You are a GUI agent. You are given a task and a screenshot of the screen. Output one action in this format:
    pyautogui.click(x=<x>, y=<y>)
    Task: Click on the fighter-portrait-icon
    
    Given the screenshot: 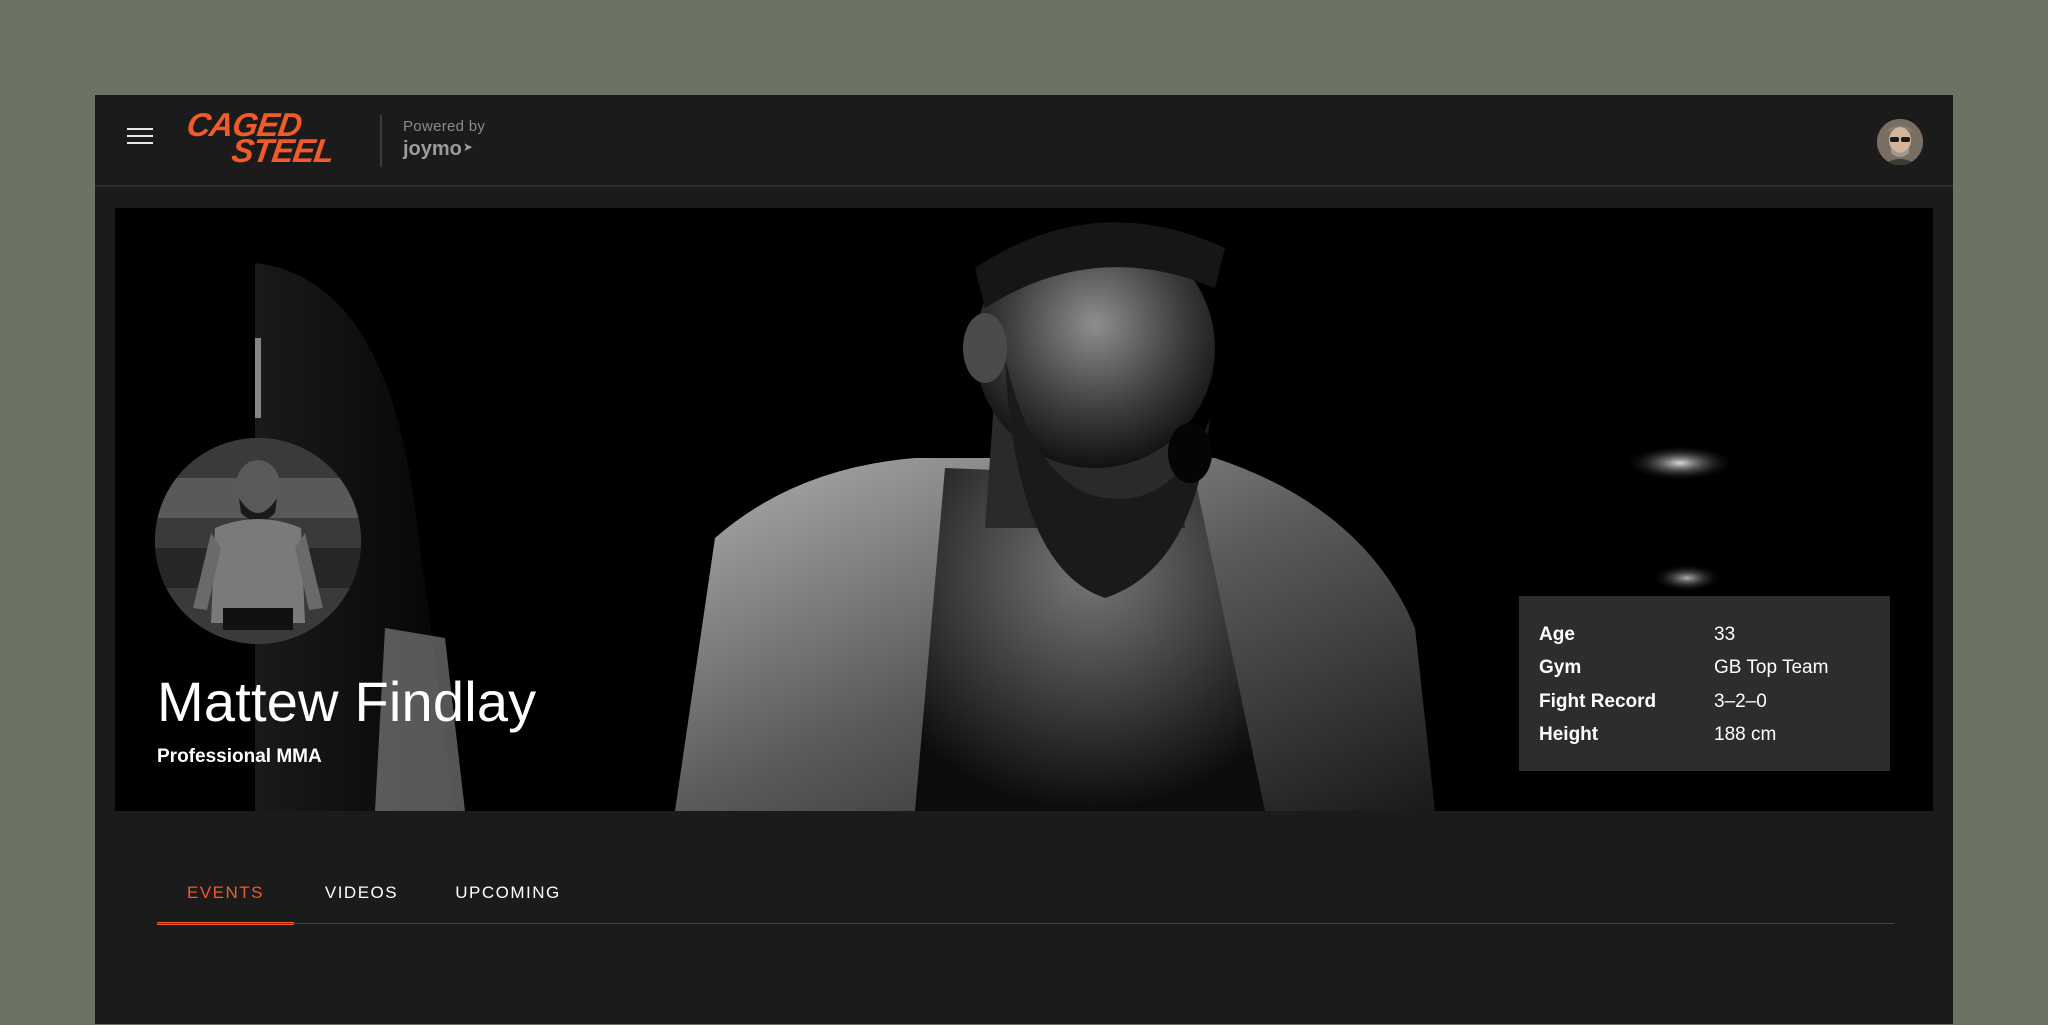 What is the action you would take?
    pyautogui.click(x=258, y=541)
    